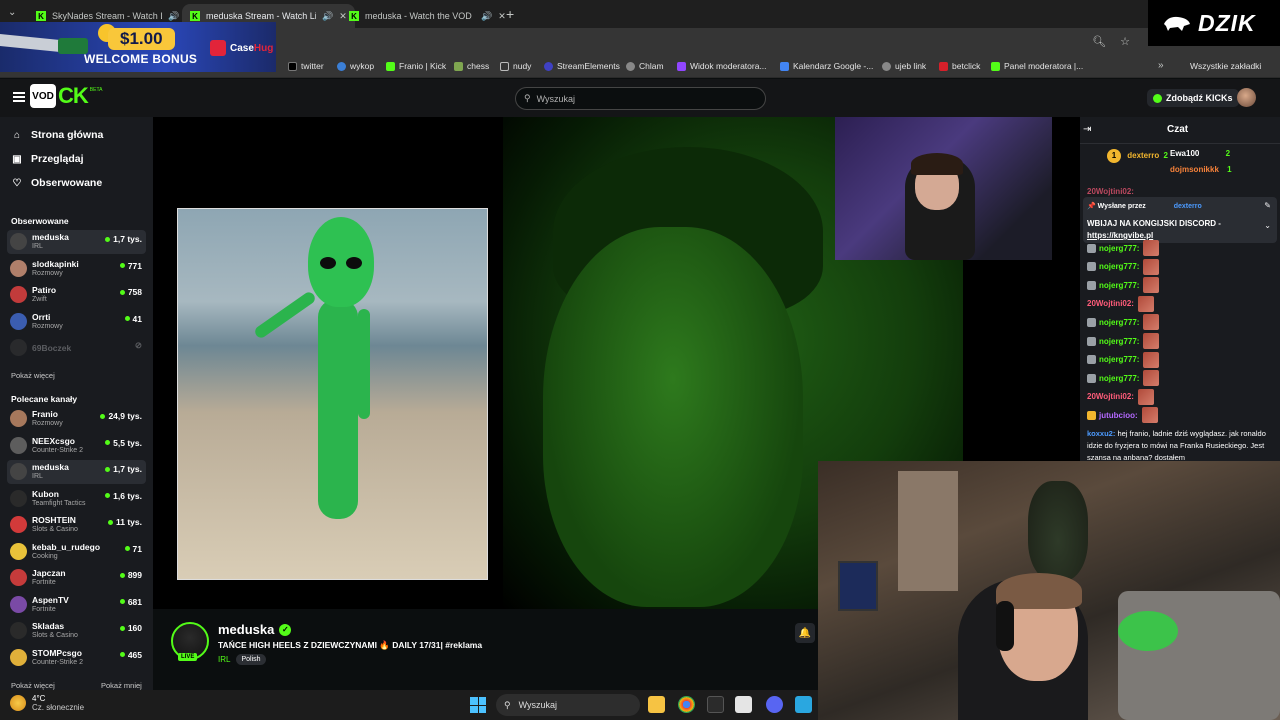  I want to click on chat-emote-icon, so click(1151, 285).